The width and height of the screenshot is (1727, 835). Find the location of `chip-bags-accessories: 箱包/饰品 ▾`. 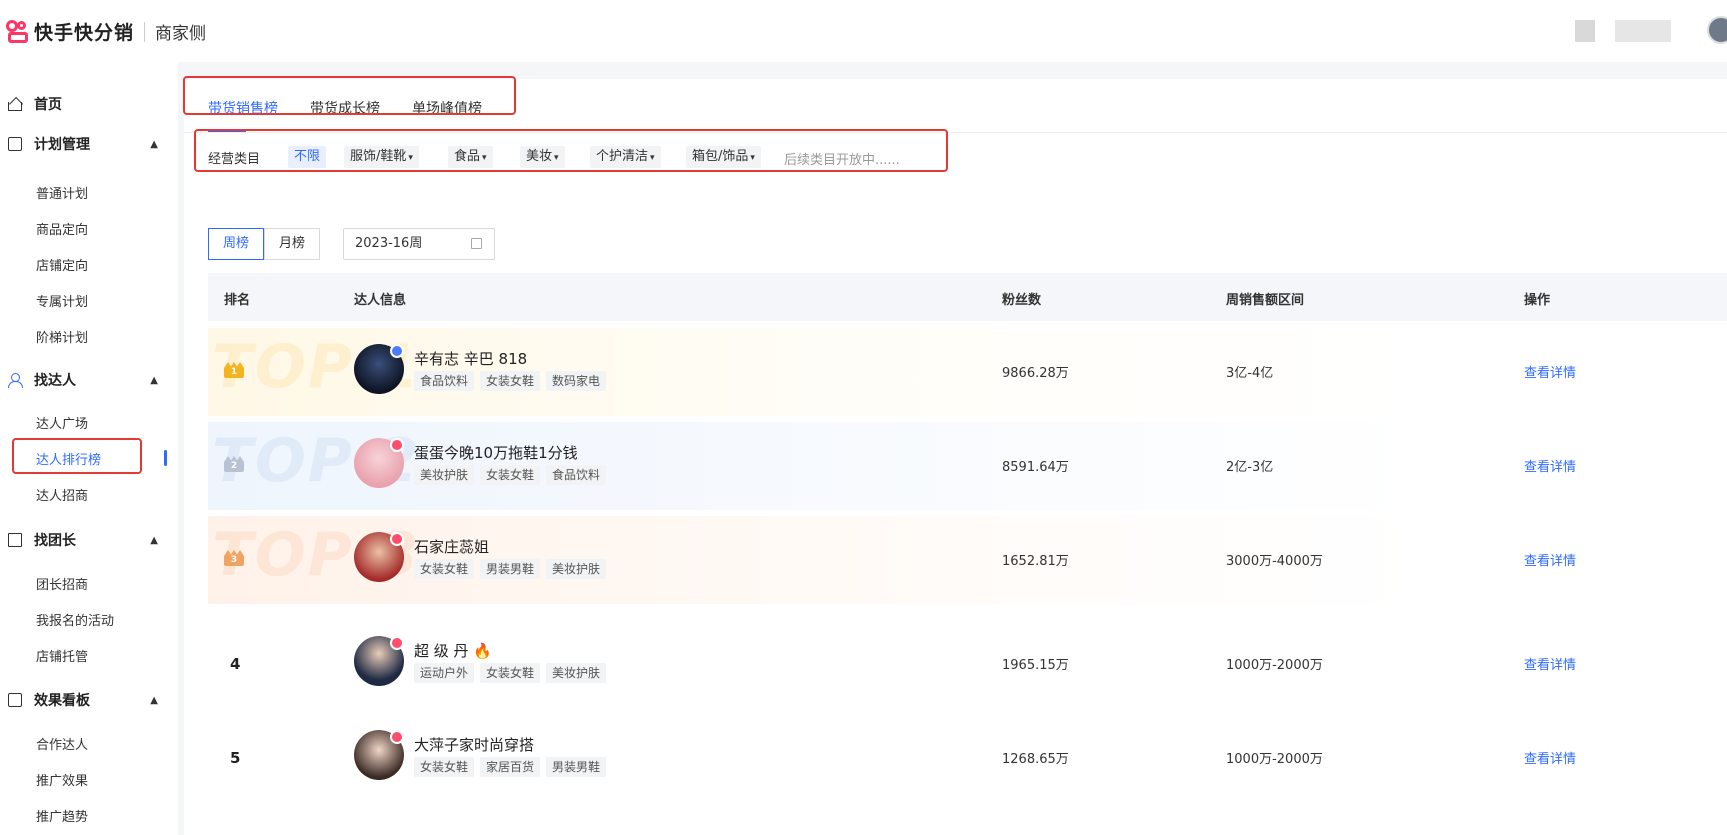

chip-bags-accessories: 箱包/饰品 ▾ is located at coordinates (723, 157).